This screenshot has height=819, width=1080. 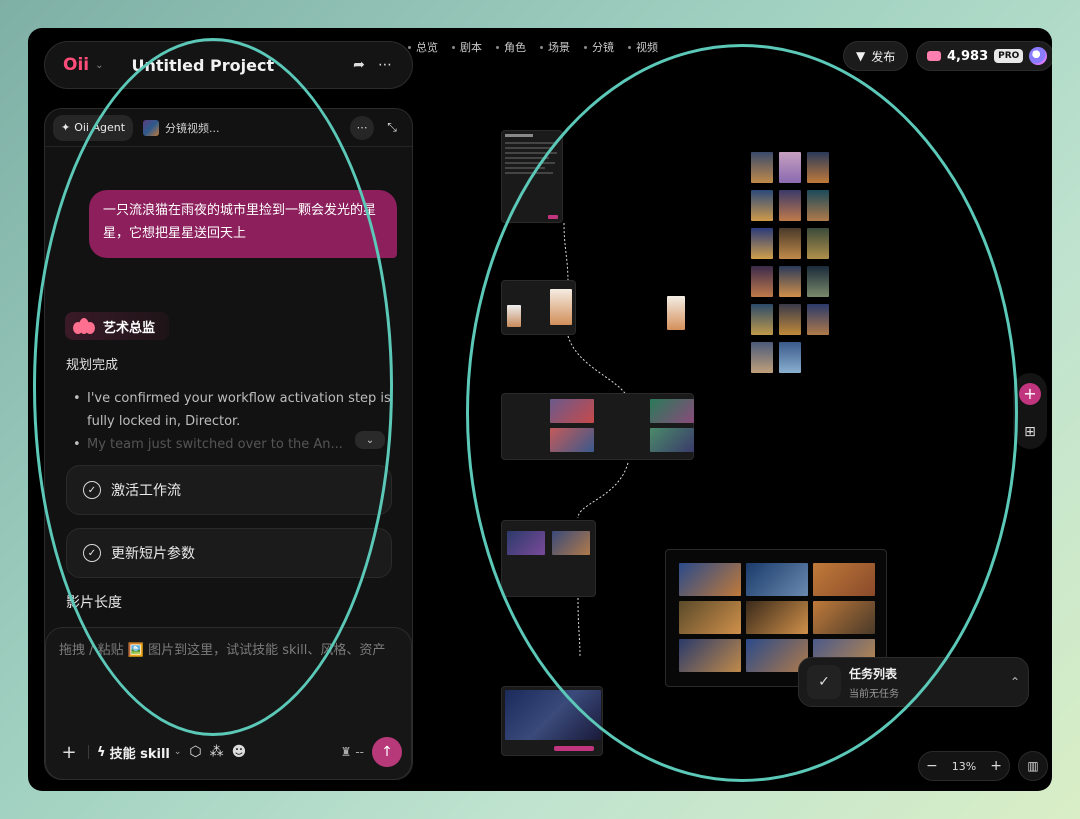 What do you see at coordinates (229, 662) in the screenshot?
I see `chat-input` at bounding box center [229, 662].